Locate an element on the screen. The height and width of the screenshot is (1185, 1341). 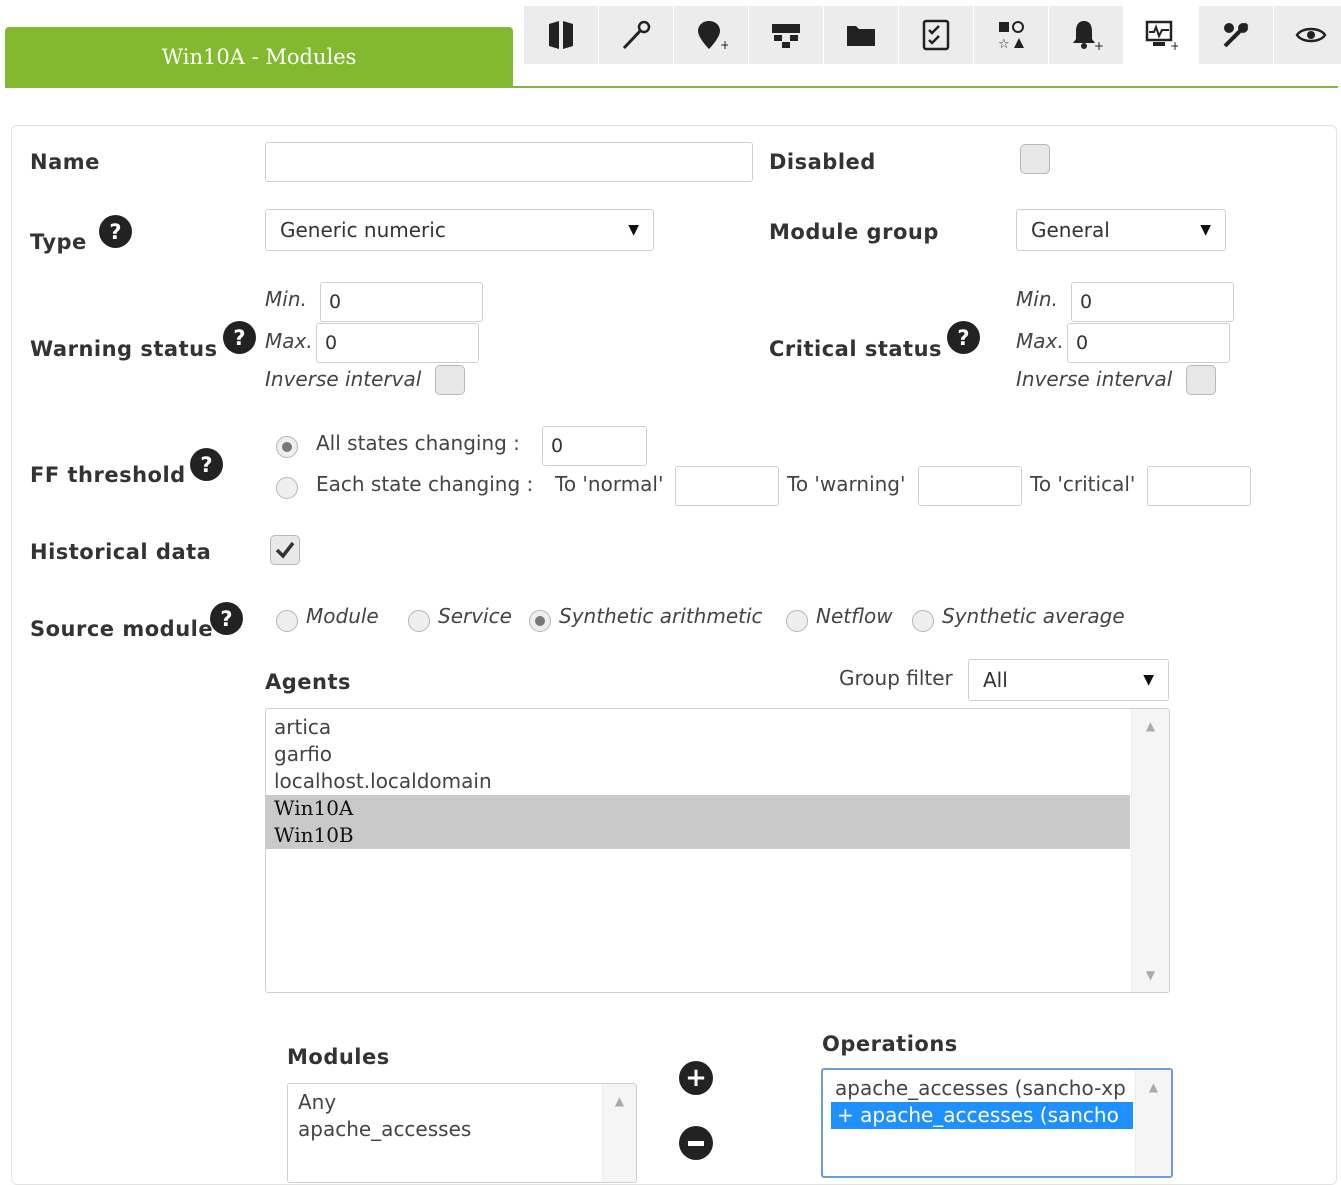
critical-max-label: Max. is located at coordinates (1040, 341).